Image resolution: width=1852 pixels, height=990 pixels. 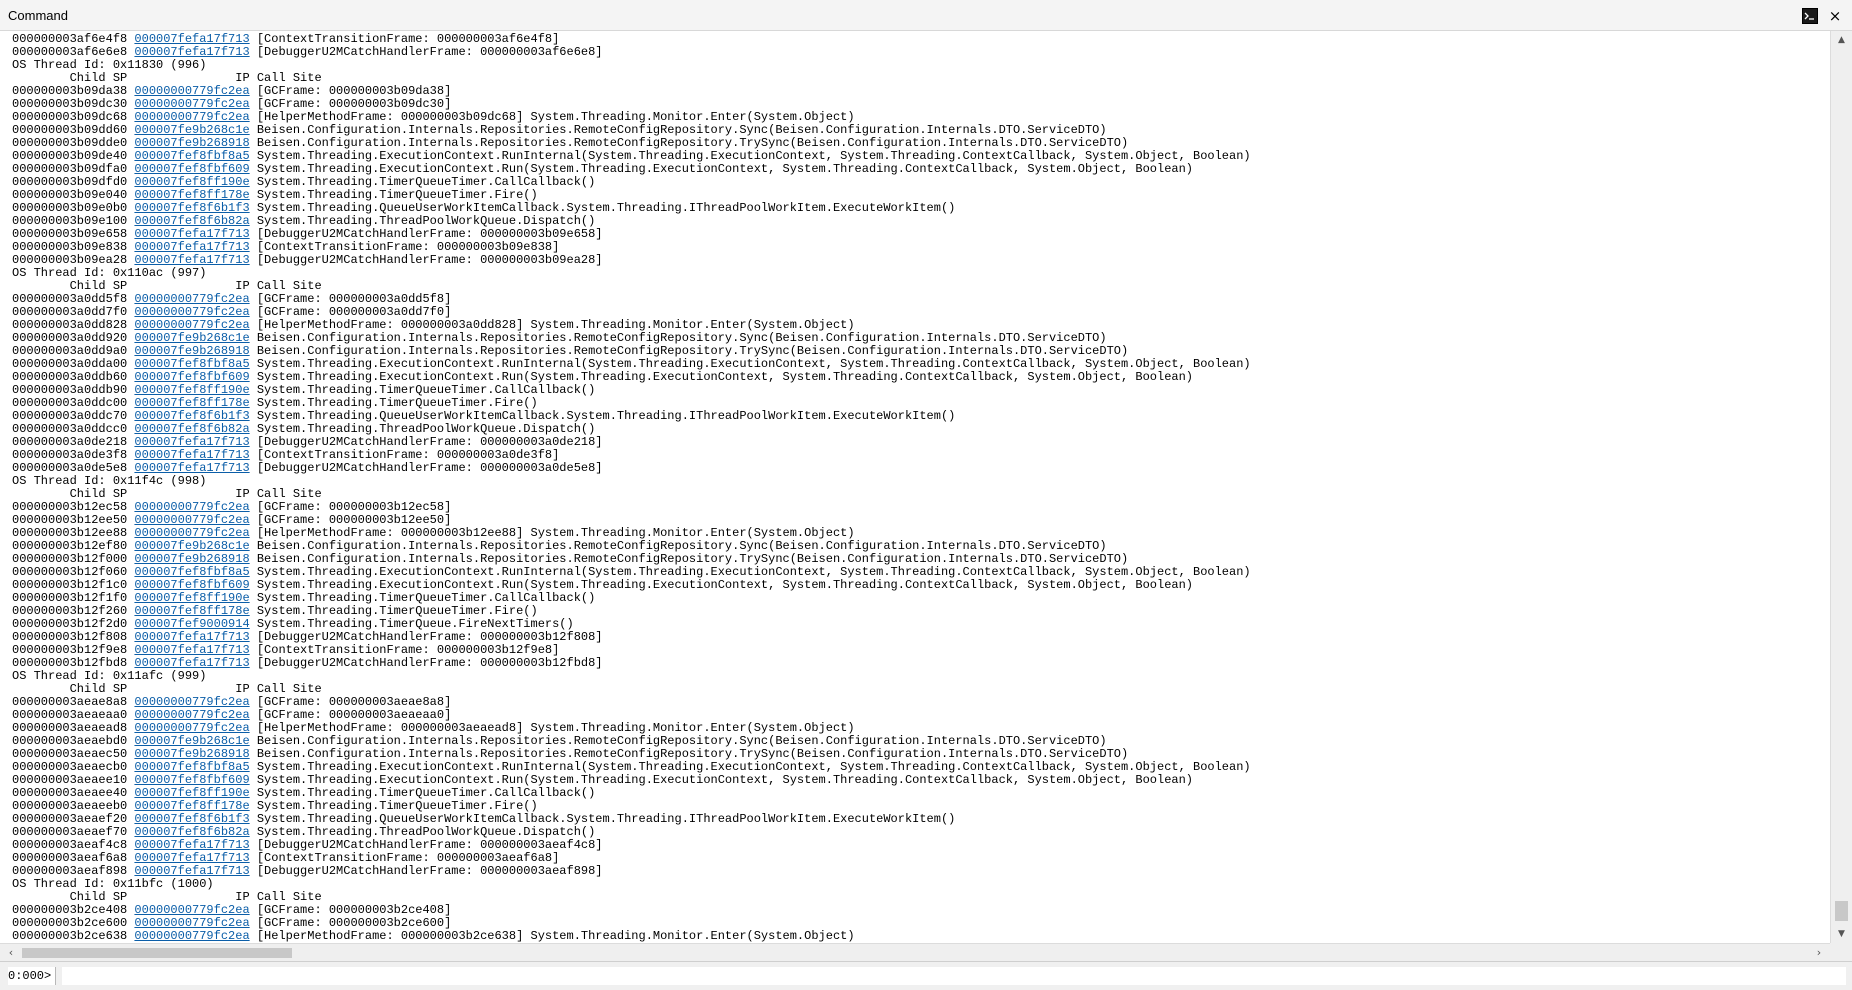 I want to click on child-sp: 000000003aeaee40, so click(x=70, y=793).